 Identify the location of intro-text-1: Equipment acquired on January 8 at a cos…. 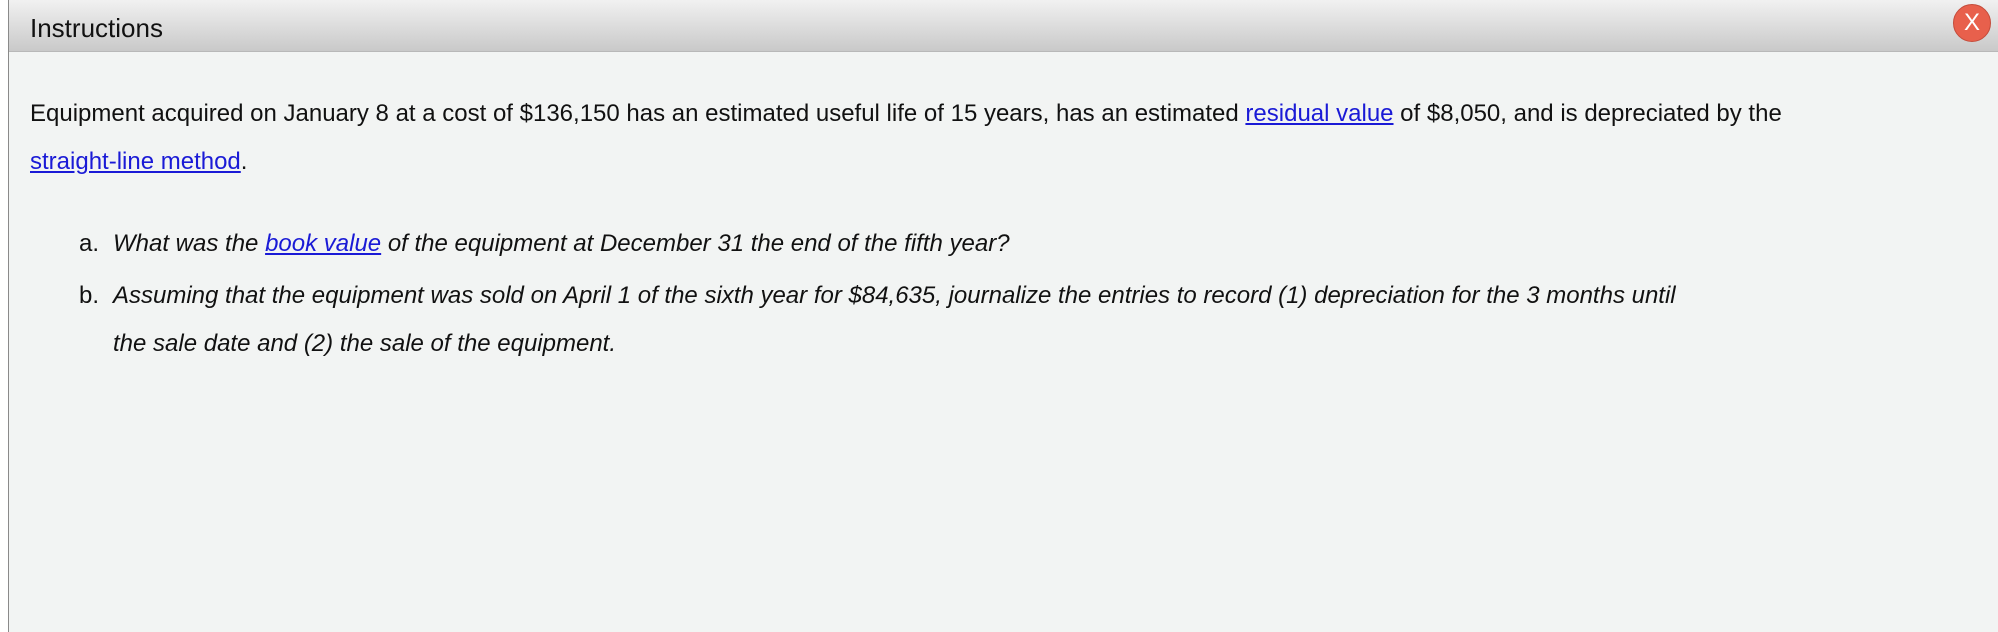
(638, 113).